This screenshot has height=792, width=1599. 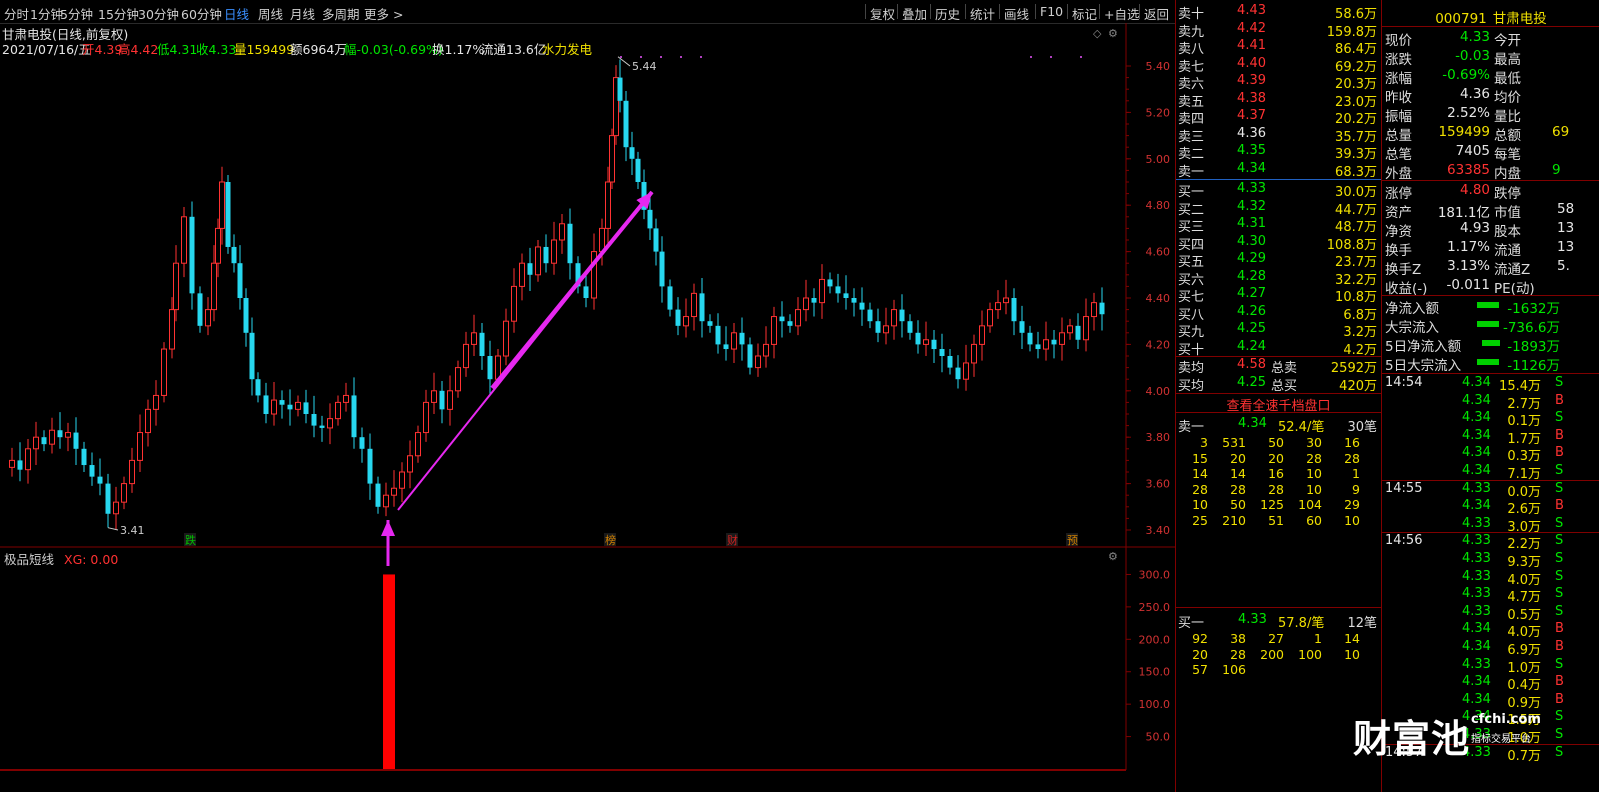 What do you see at coordinates (1463, 213) in the screenshot?
I see `quote-value: 181.1亿` at bounding box center [1463, 213].